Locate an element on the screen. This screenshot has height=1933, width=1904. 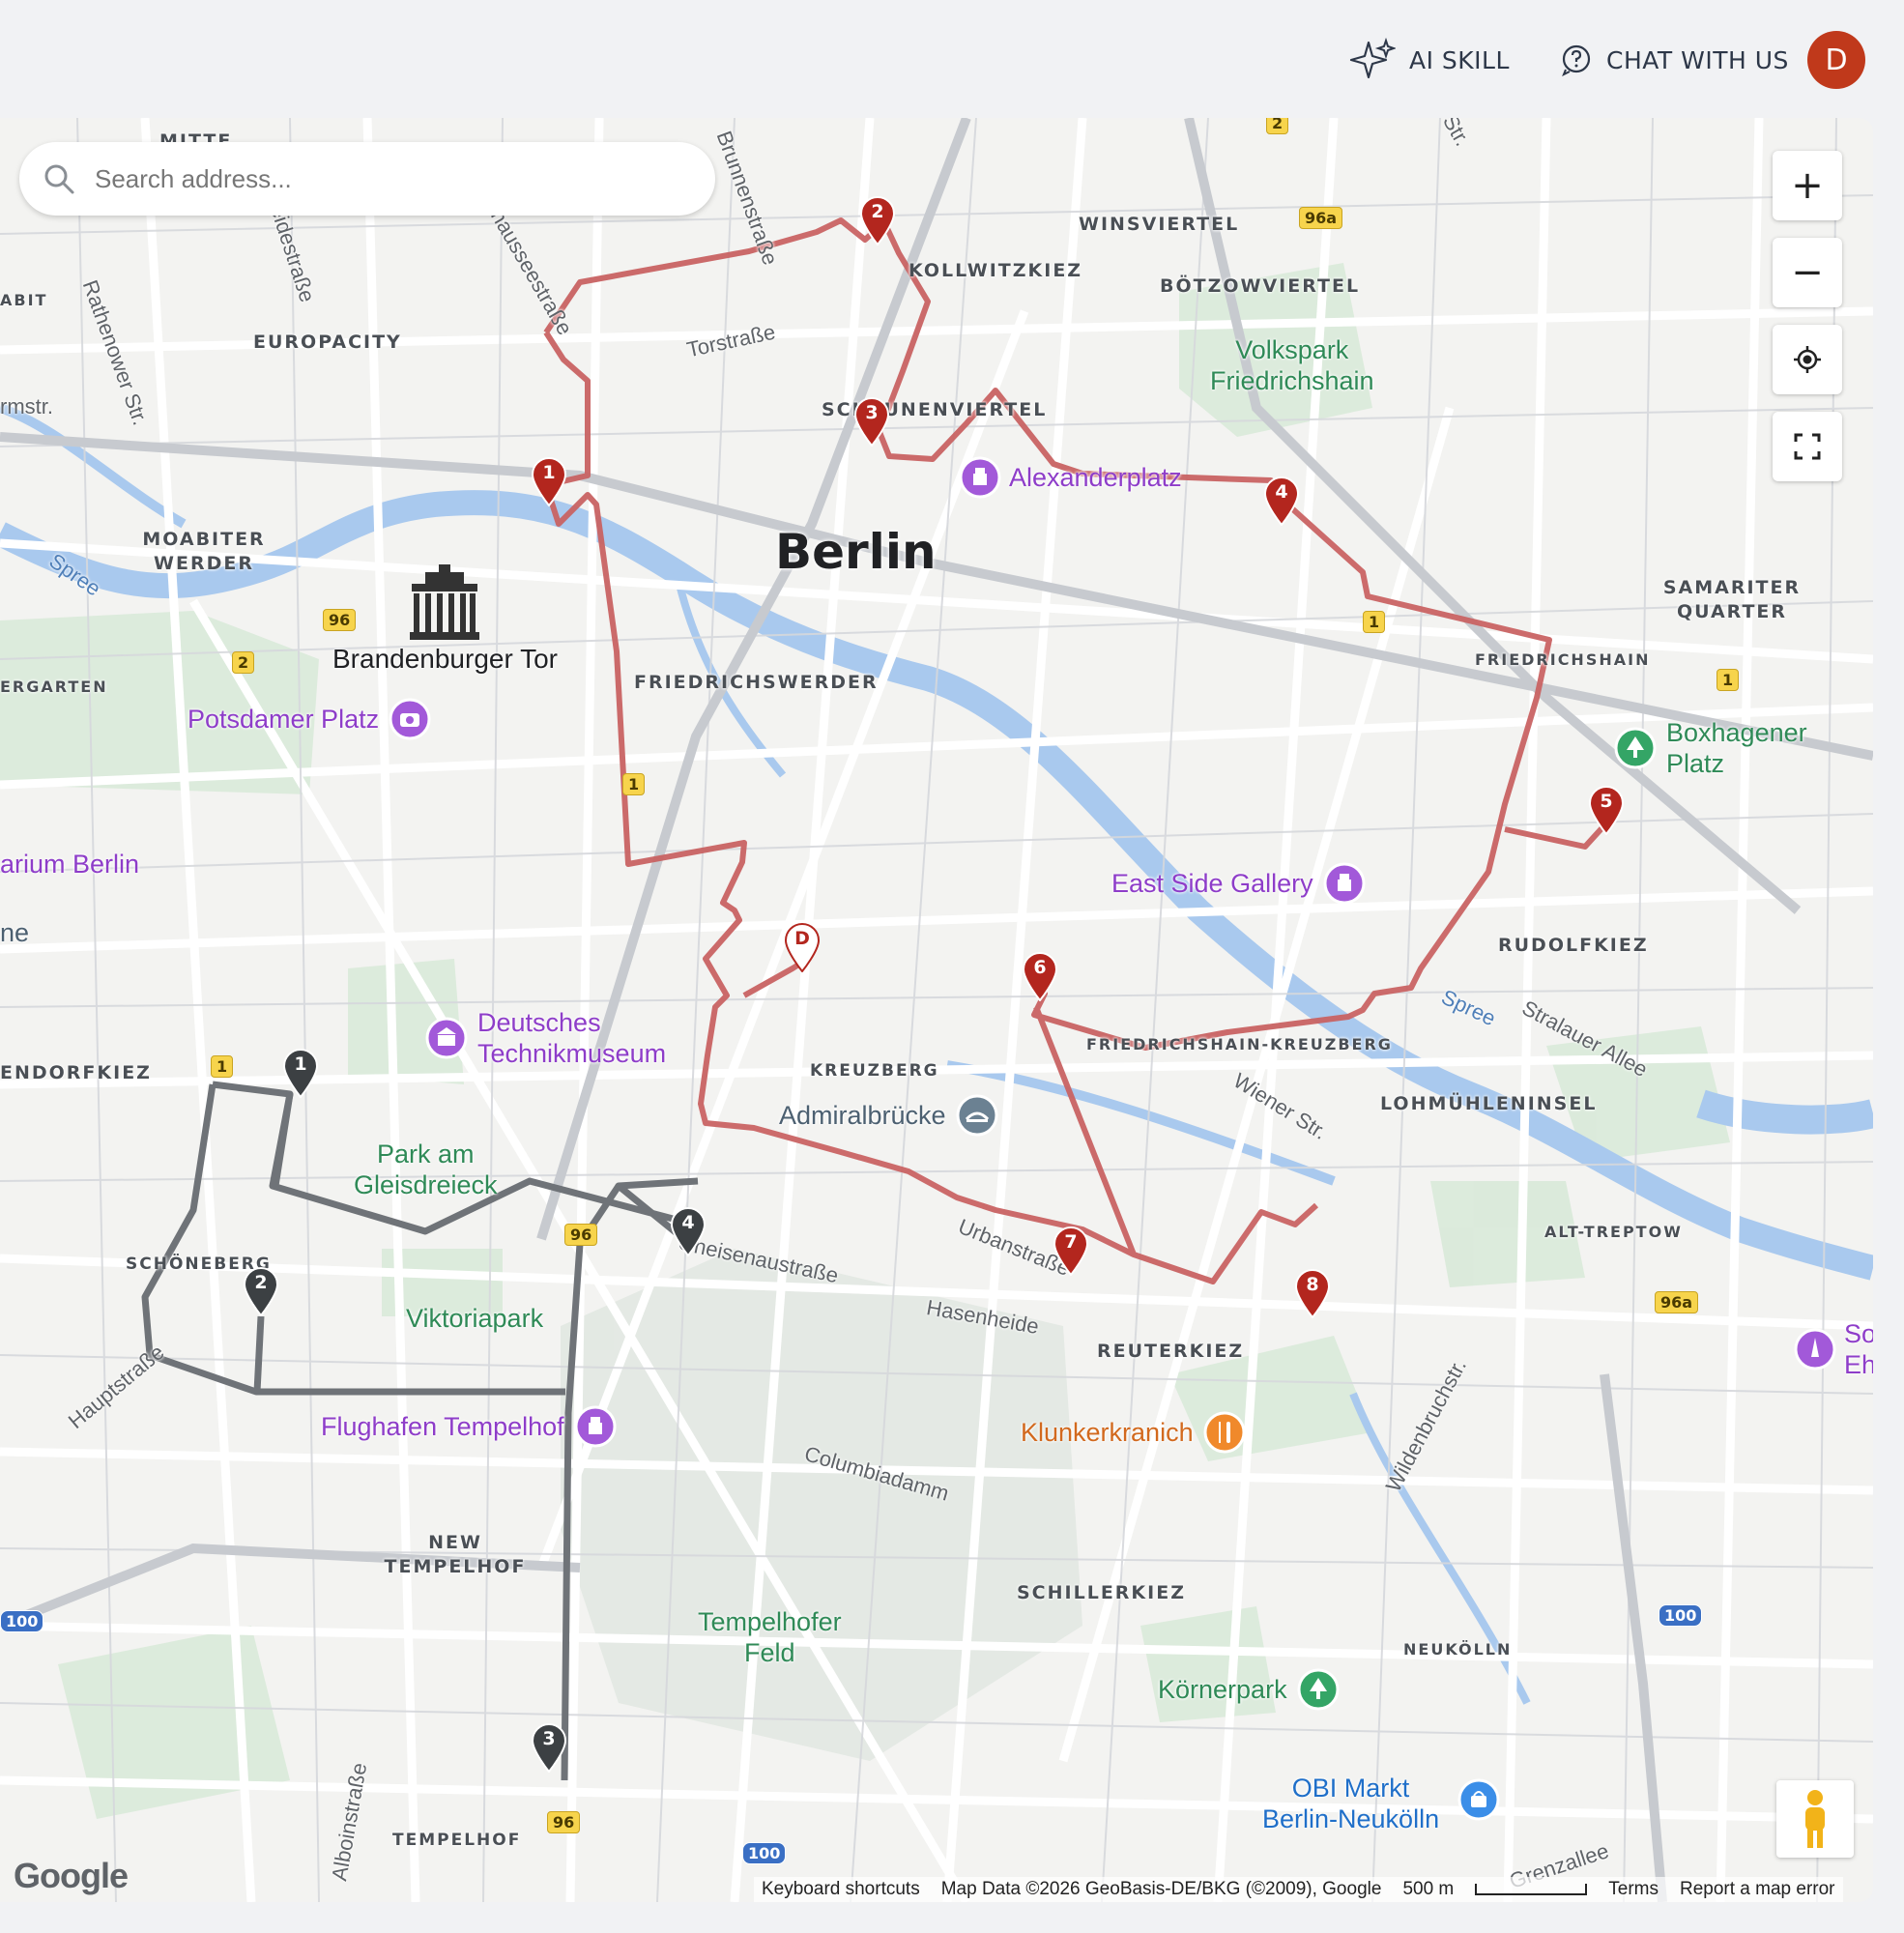
route-stop-red-5: 5 is located at coordinates (1607, 811).